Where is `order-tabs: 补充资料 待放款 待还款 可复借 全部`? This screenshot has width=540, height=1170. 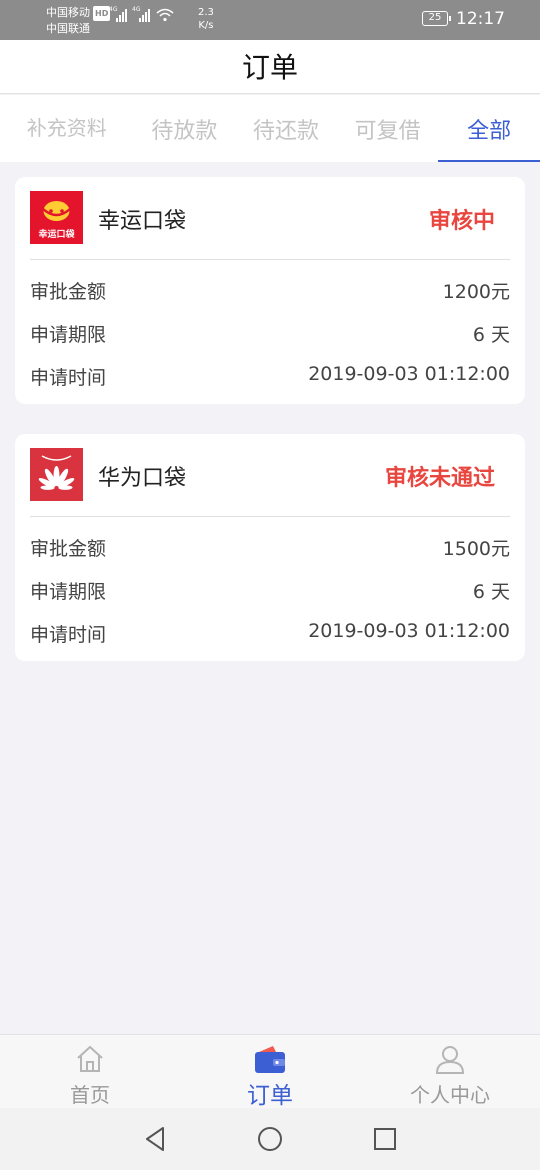
order-tabs: 补充资料 待放款 待还款 可复借 全部 is located at coordinates (270, 128).